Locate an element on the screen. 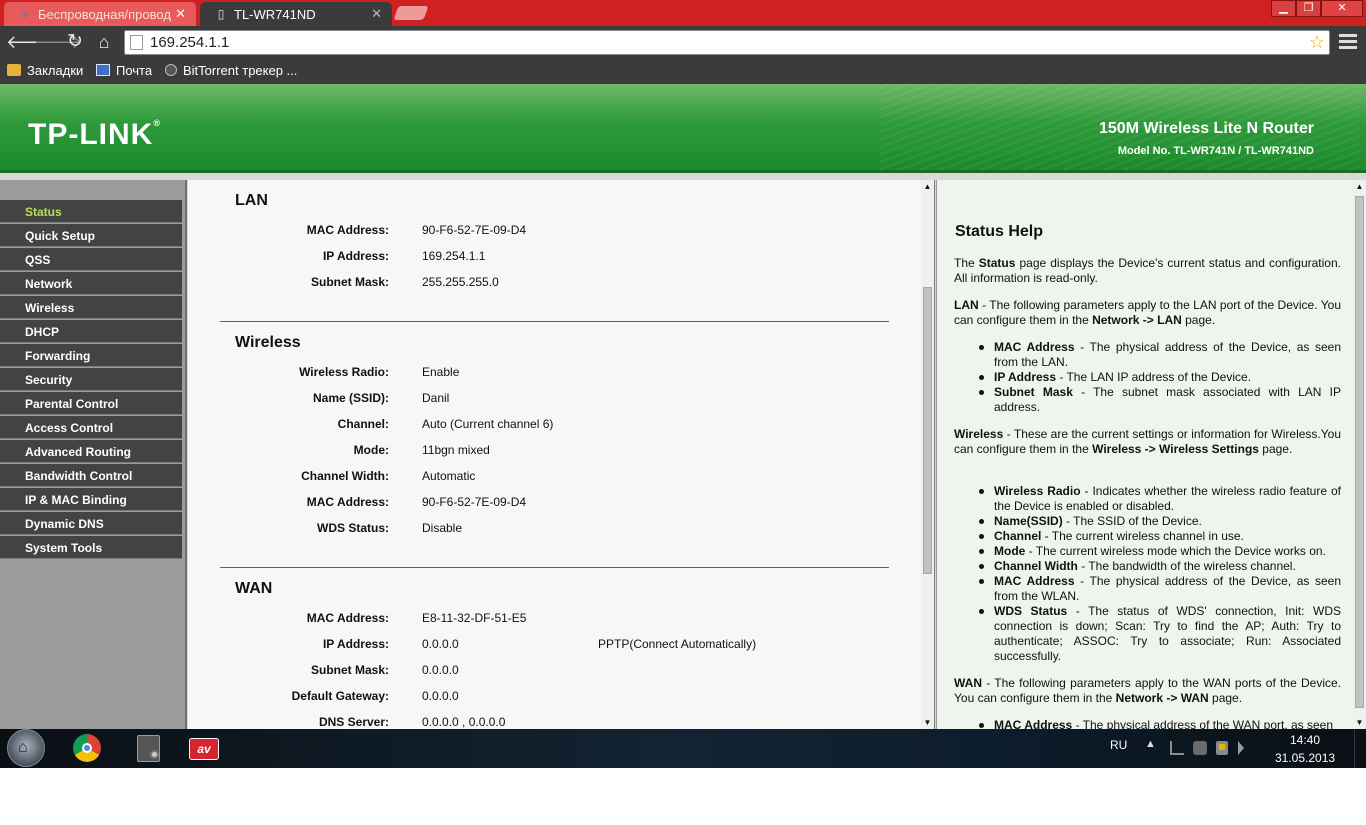  browser-toolbar: 🡐 🡒 ↻ ⌂ 169.254.1.1 ☆ is located at coordinates (683, 42).